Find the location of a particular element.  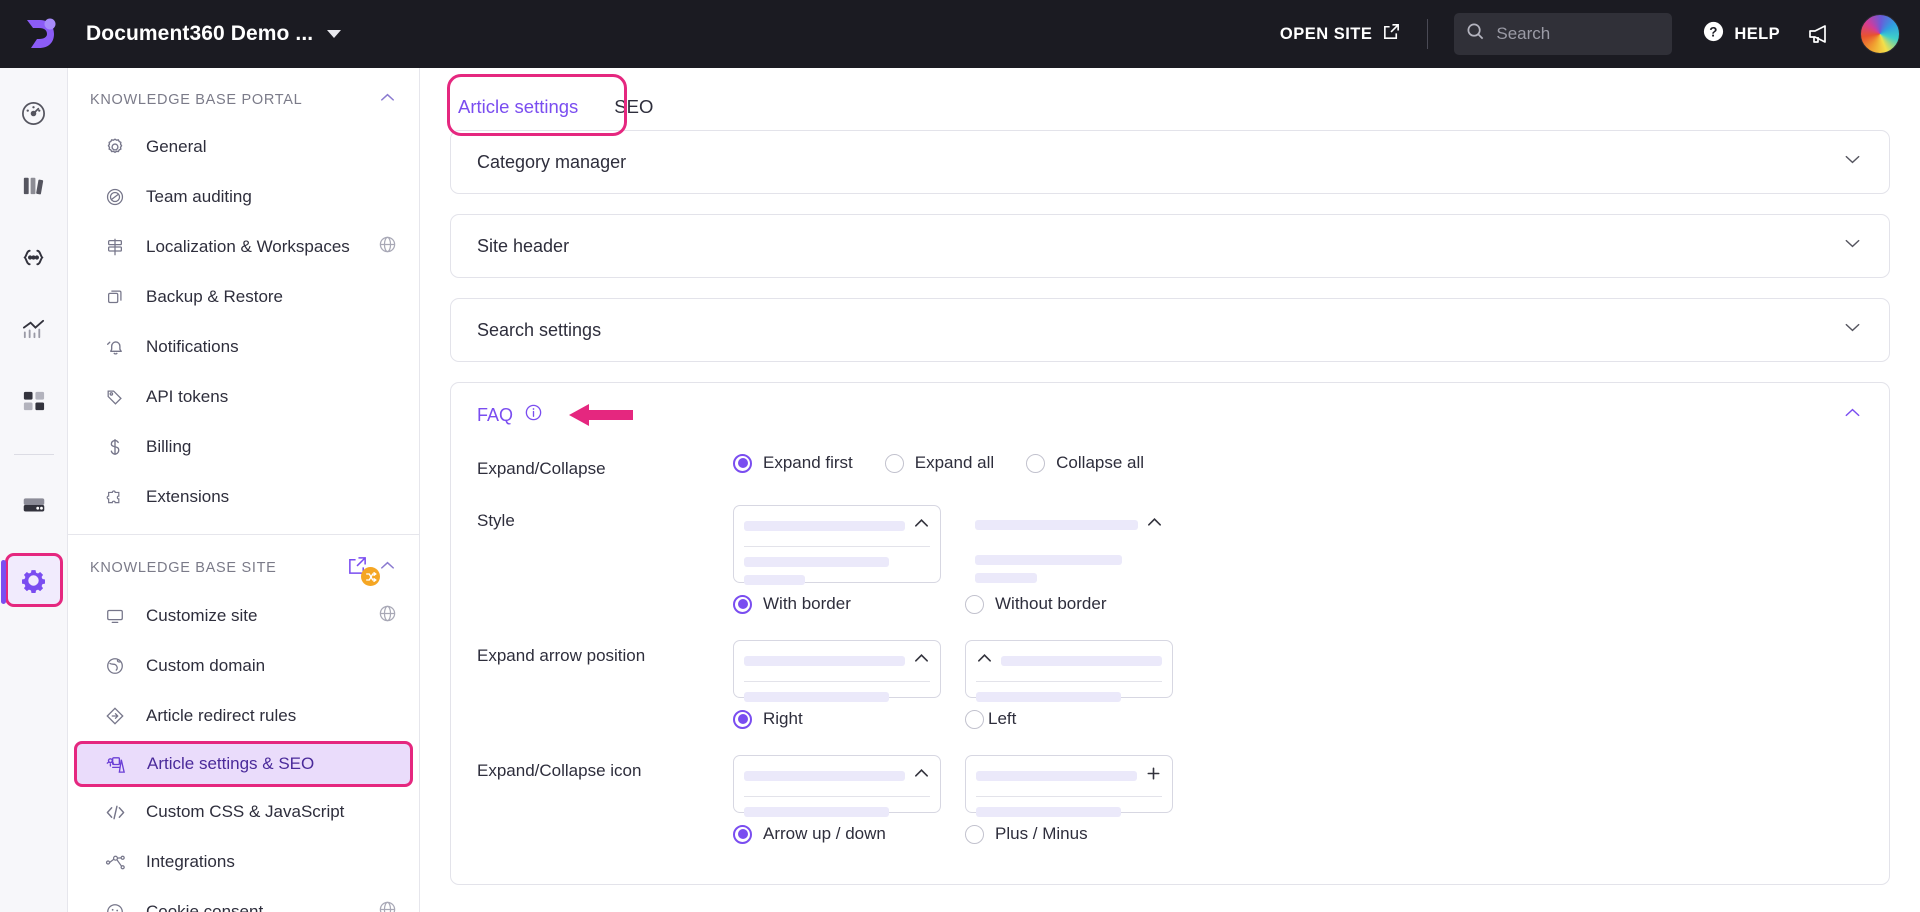

choice-label-text: Plus / Minus is located at coordinates (1041, 833).